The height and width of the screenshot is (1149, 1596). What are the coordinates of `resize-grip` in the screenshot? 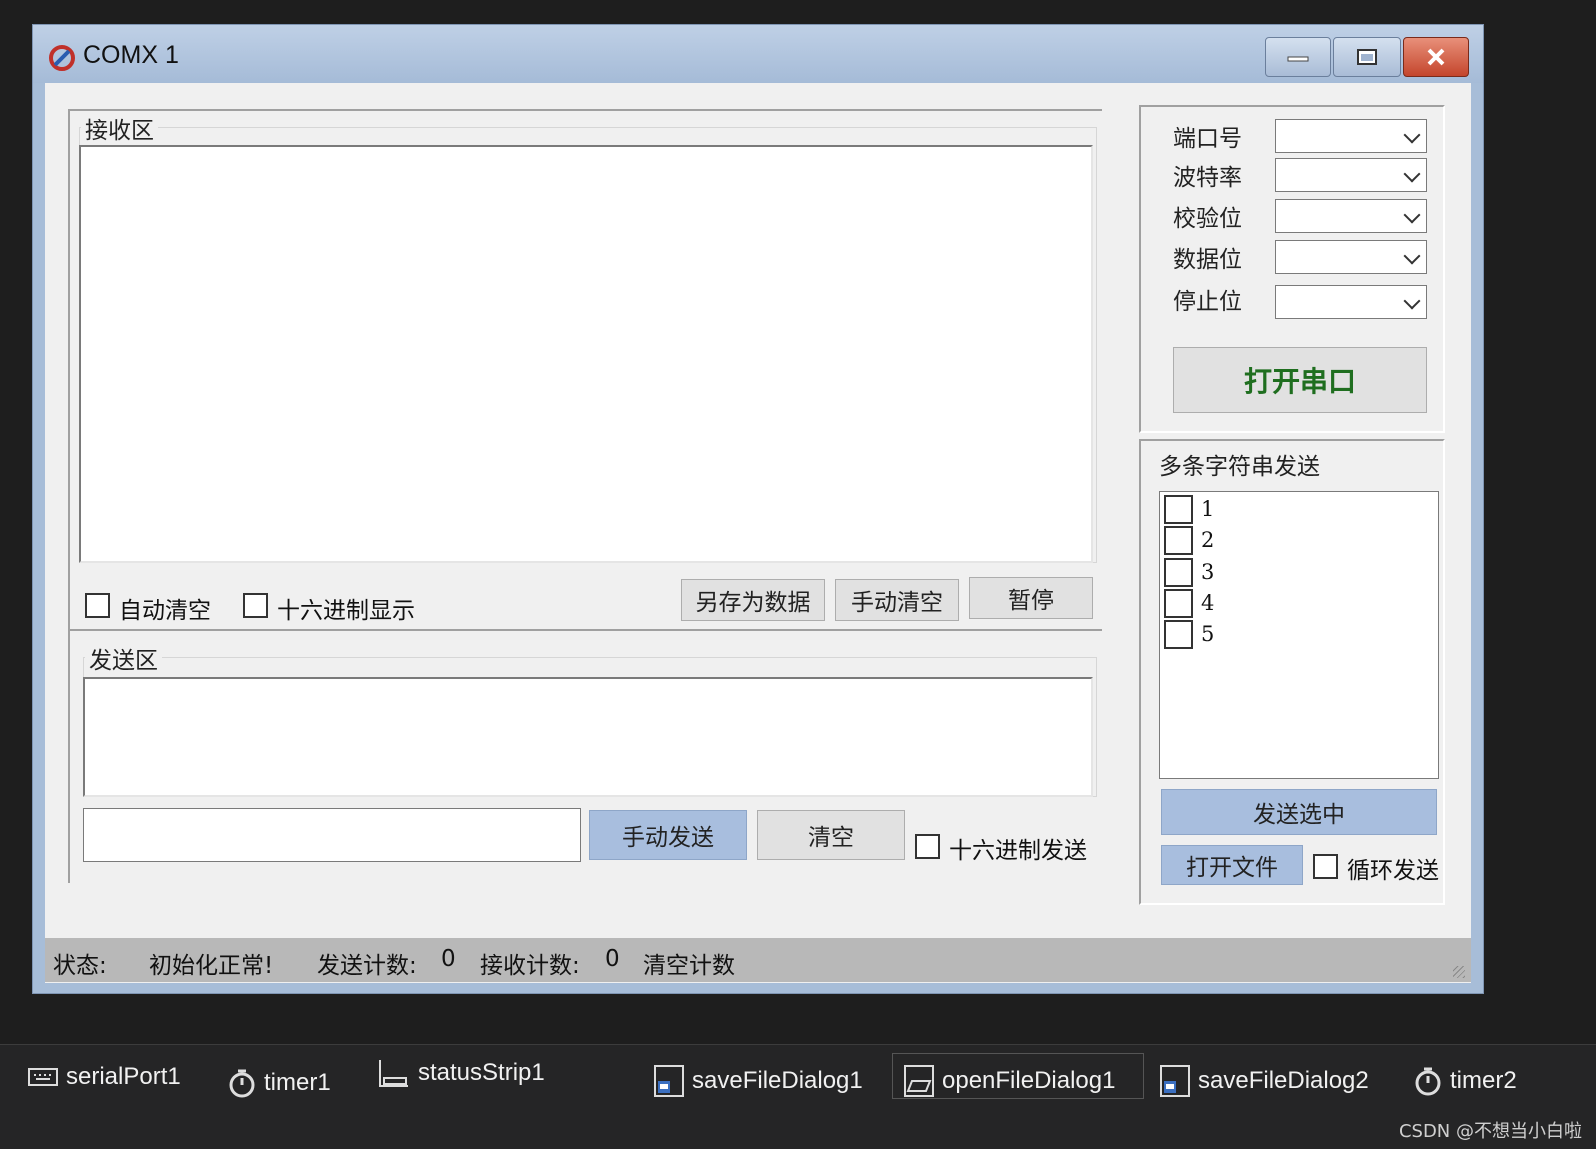 It's located at (1459, 972).